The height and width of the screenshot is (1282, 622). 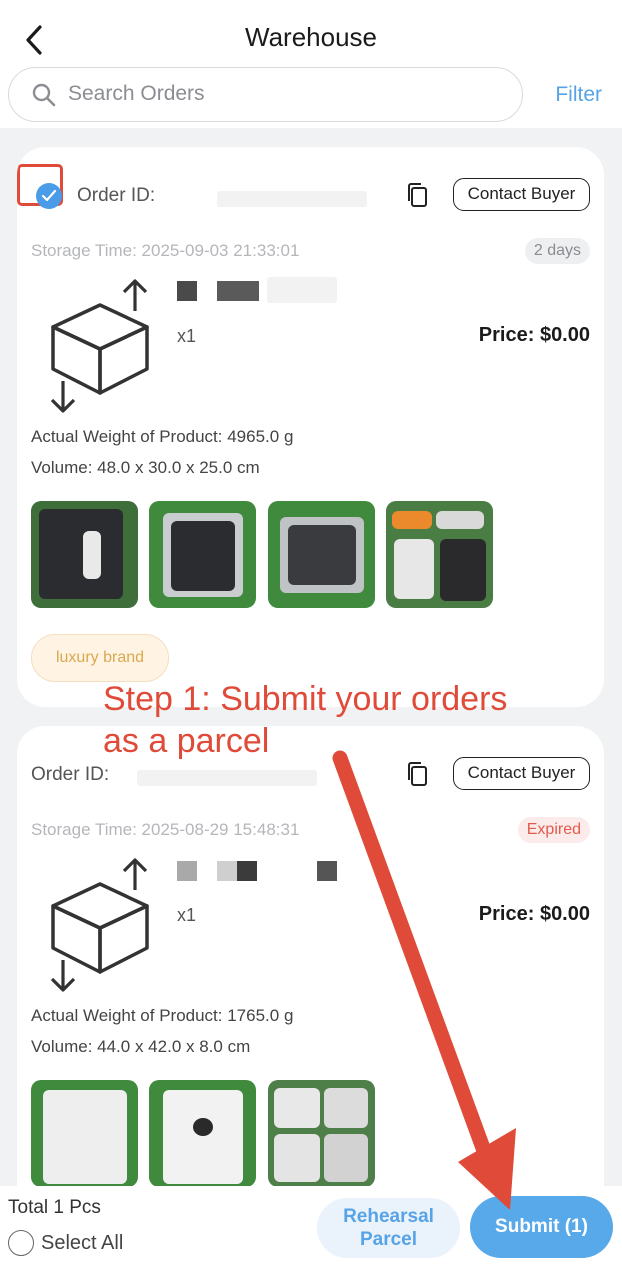 I want to click on rehearsal-parcel-button: Rehearsal Parcel, so click(x=388, y=1228).